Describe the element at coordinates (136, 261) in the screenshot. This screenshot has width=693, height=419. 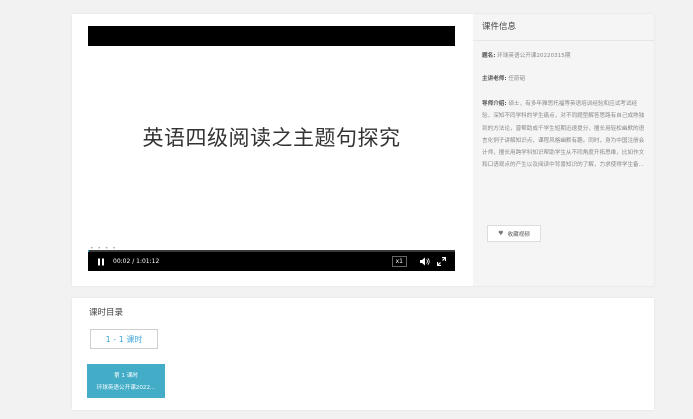
I see `time-display: 00:02 / 1:01:12` at that location.